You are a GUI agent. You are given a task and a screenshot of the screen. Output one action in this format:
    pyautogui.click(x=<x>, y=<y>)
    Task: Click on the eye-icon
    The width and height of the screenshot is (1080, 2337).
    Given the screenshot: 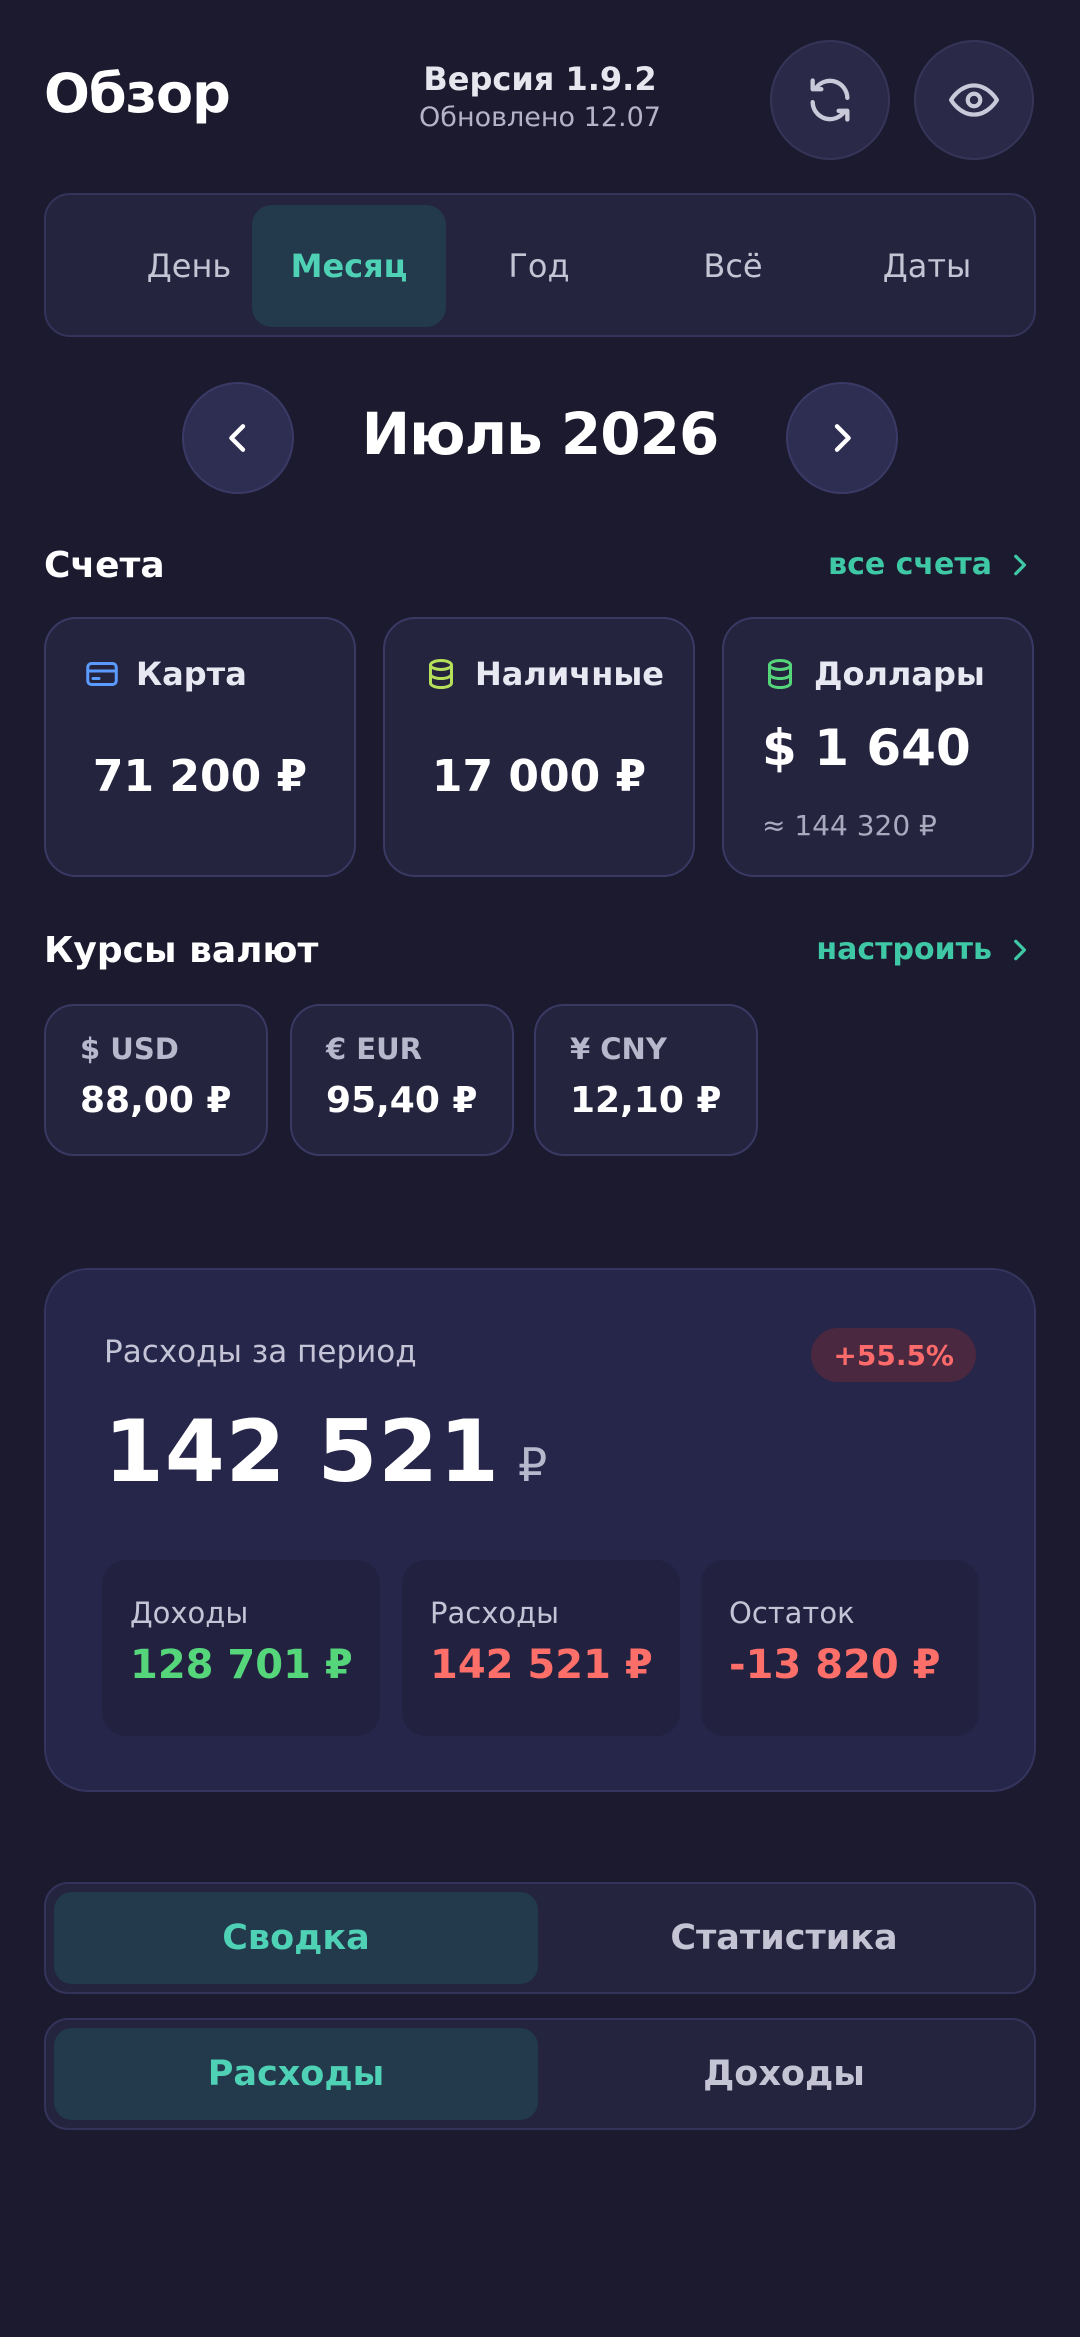 What is the action you would take?
    pyautogui.click(x=974, y=100)
    